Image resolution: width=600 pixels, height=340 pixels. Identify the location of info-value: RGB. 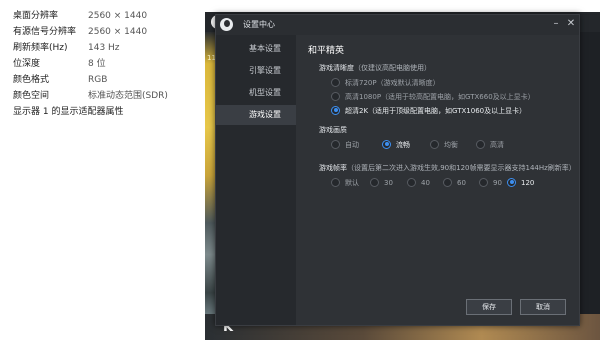
(98, 80).